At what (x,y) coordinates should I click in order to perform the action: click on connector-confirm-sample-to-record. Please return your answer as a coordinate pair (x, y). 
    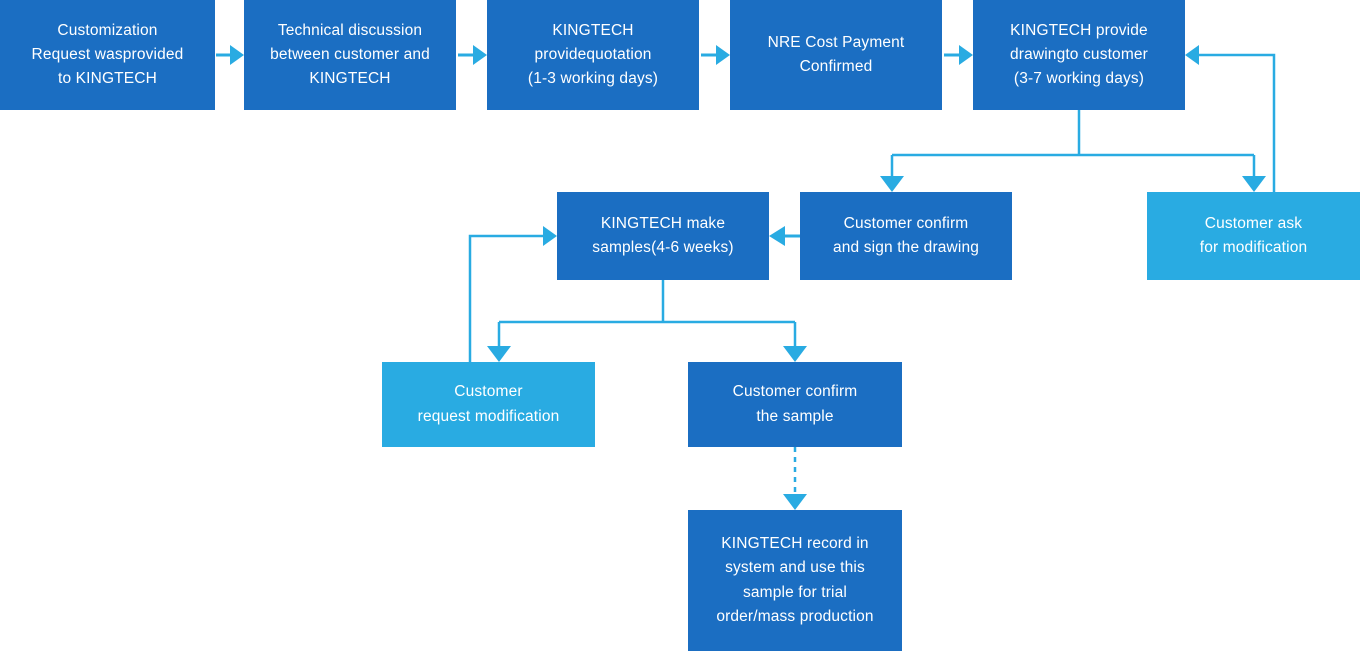
    Looking at the image, I should click on (795, 478).